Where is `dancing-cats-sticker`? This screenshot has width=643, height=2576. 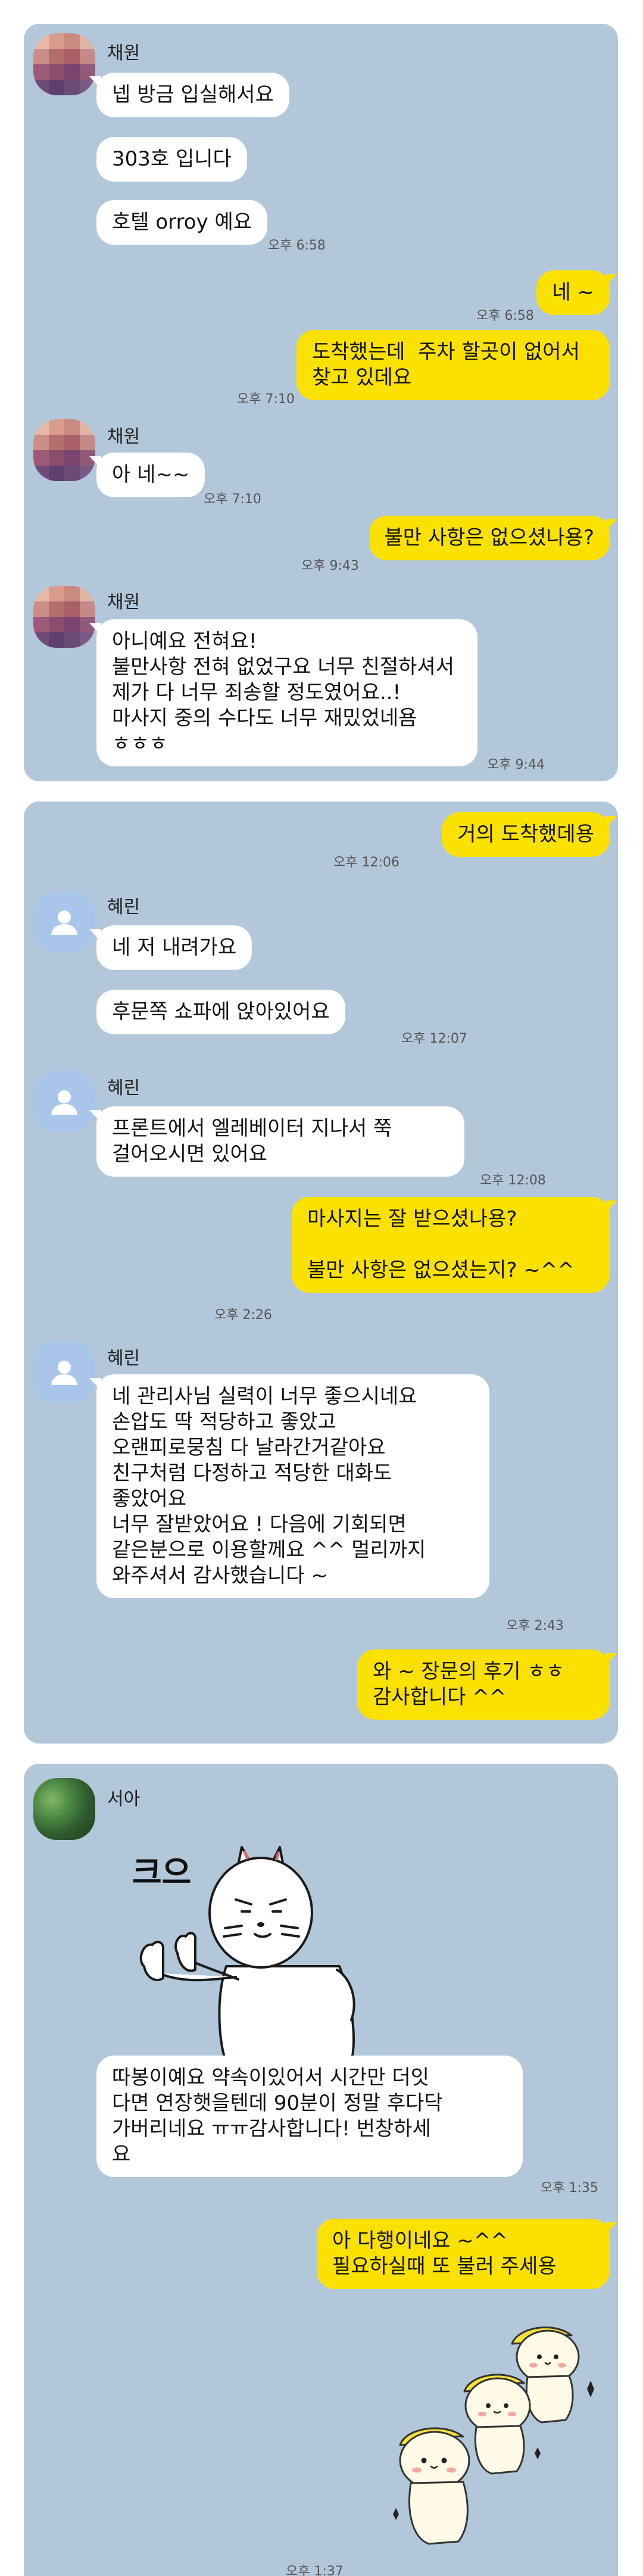 dancing-cats-sticker is located at coordinates (494, 2440).